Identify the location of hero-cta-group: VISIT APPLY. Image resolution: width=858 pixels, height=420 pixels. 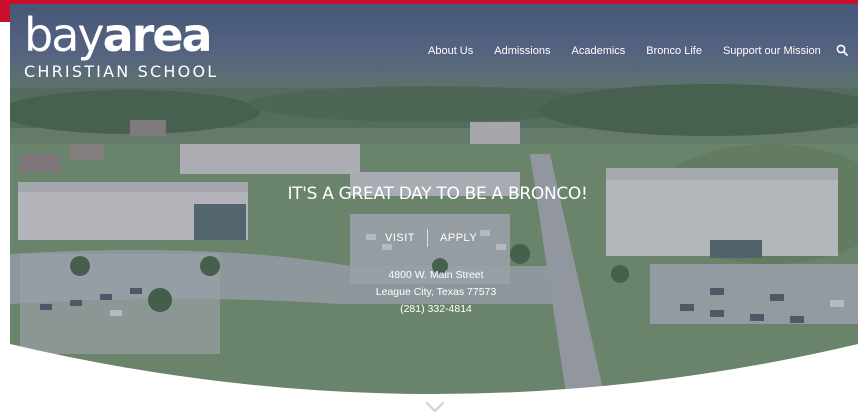
(431, 238).